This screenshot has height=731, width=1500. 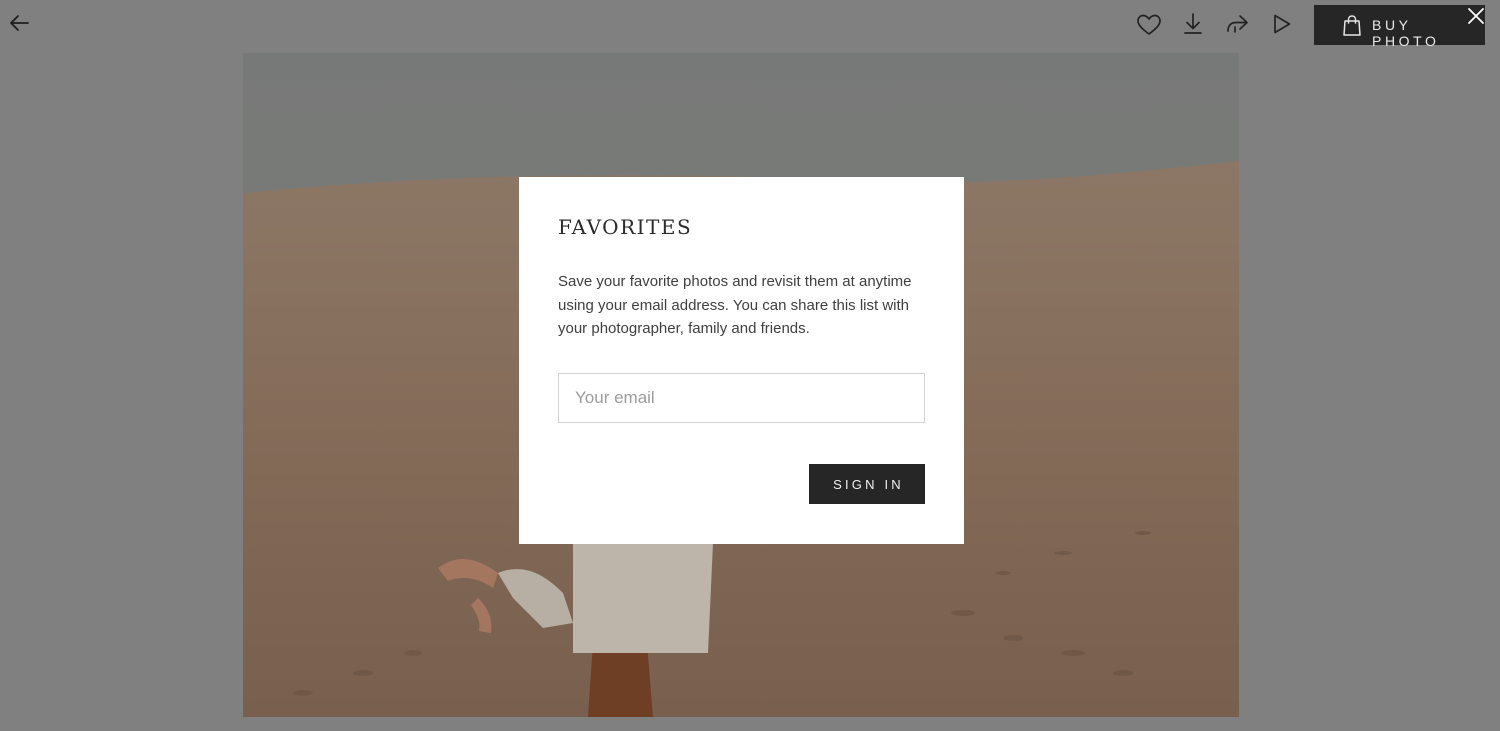 I want to click on close-icon, so click(x=1476, y=16).